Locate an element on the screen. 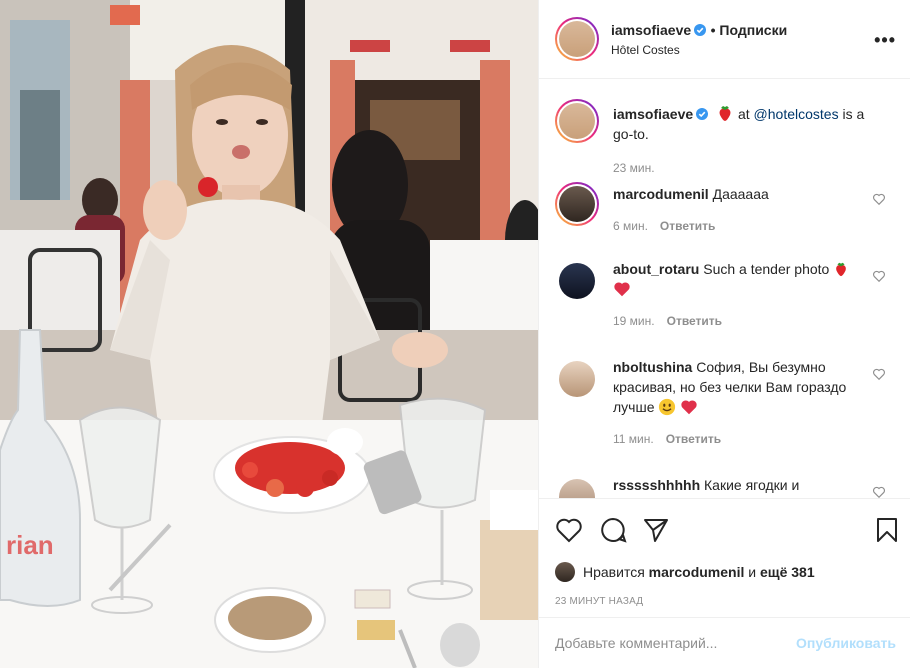 This screenshot has width=910, height=668. caption-time: 23 мин. is located at coordinates (739, 168).